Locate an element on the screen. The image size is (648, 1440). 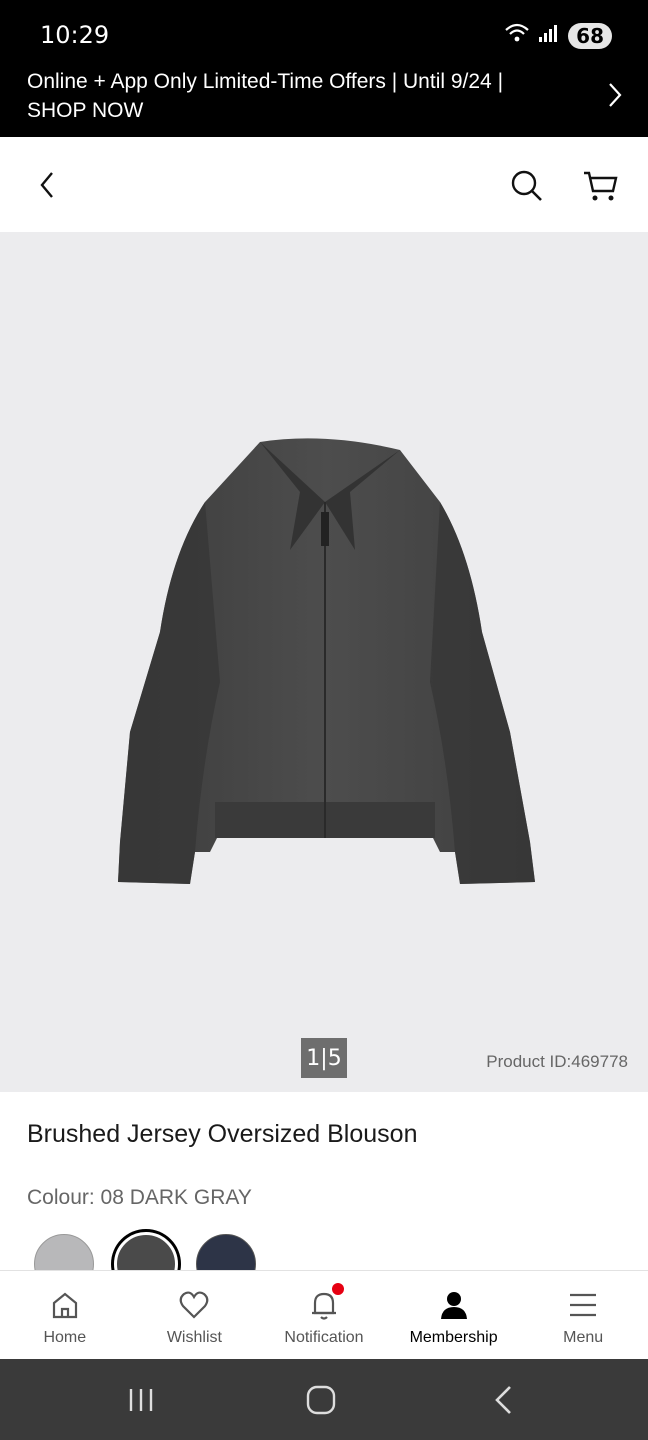
nav-label: Home is located at coordinates (65, 1337).